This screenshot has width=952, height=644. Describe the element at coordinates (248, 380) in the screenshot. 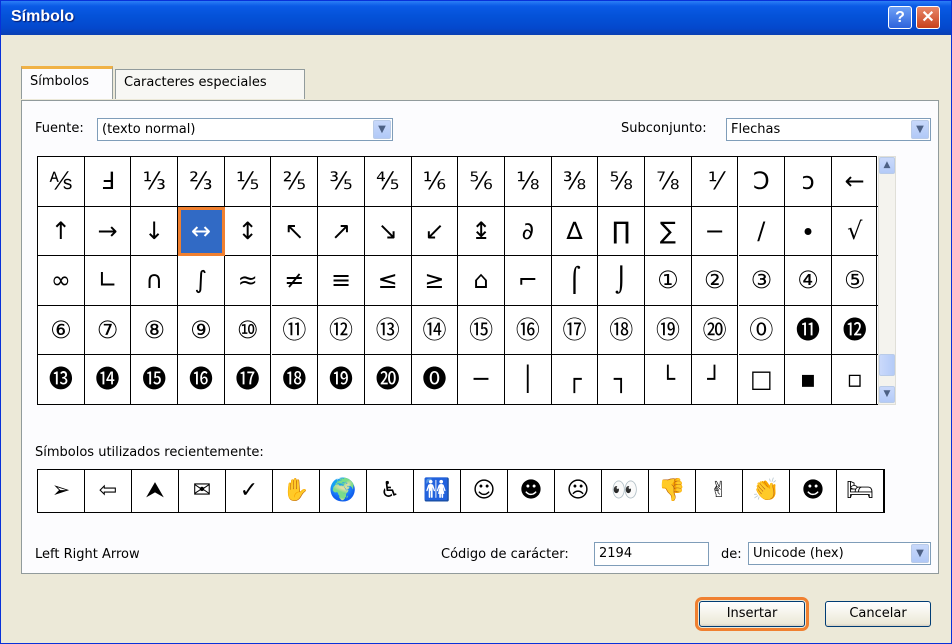

I see `symbol-cell: ⓱` at that location.